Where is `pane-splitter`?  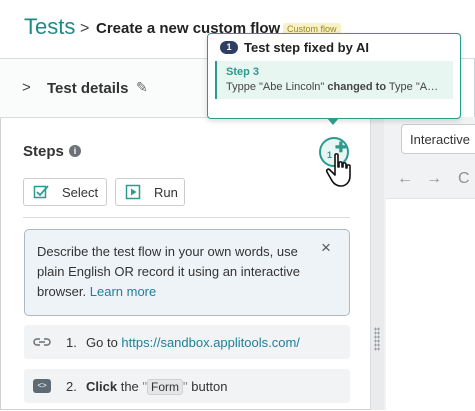
pane-splitter is located at coordinates (377, 263).